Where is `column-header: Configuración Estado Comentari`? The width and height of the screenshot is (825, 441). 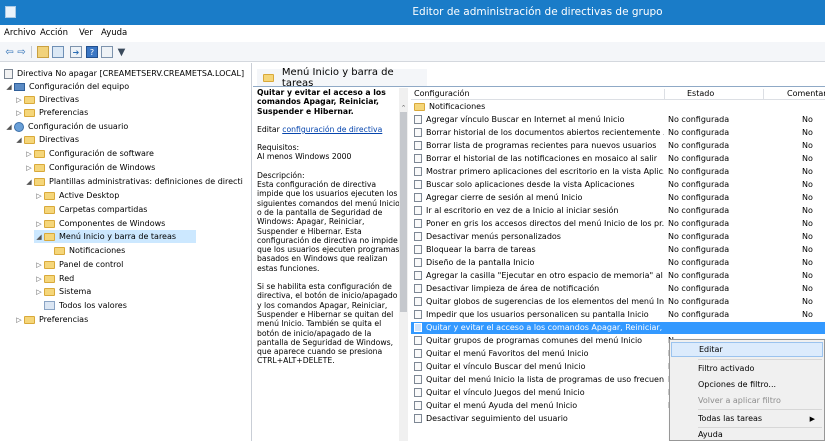
column-header: Configuración Estado Comentari is located at coordinates (618, 94).